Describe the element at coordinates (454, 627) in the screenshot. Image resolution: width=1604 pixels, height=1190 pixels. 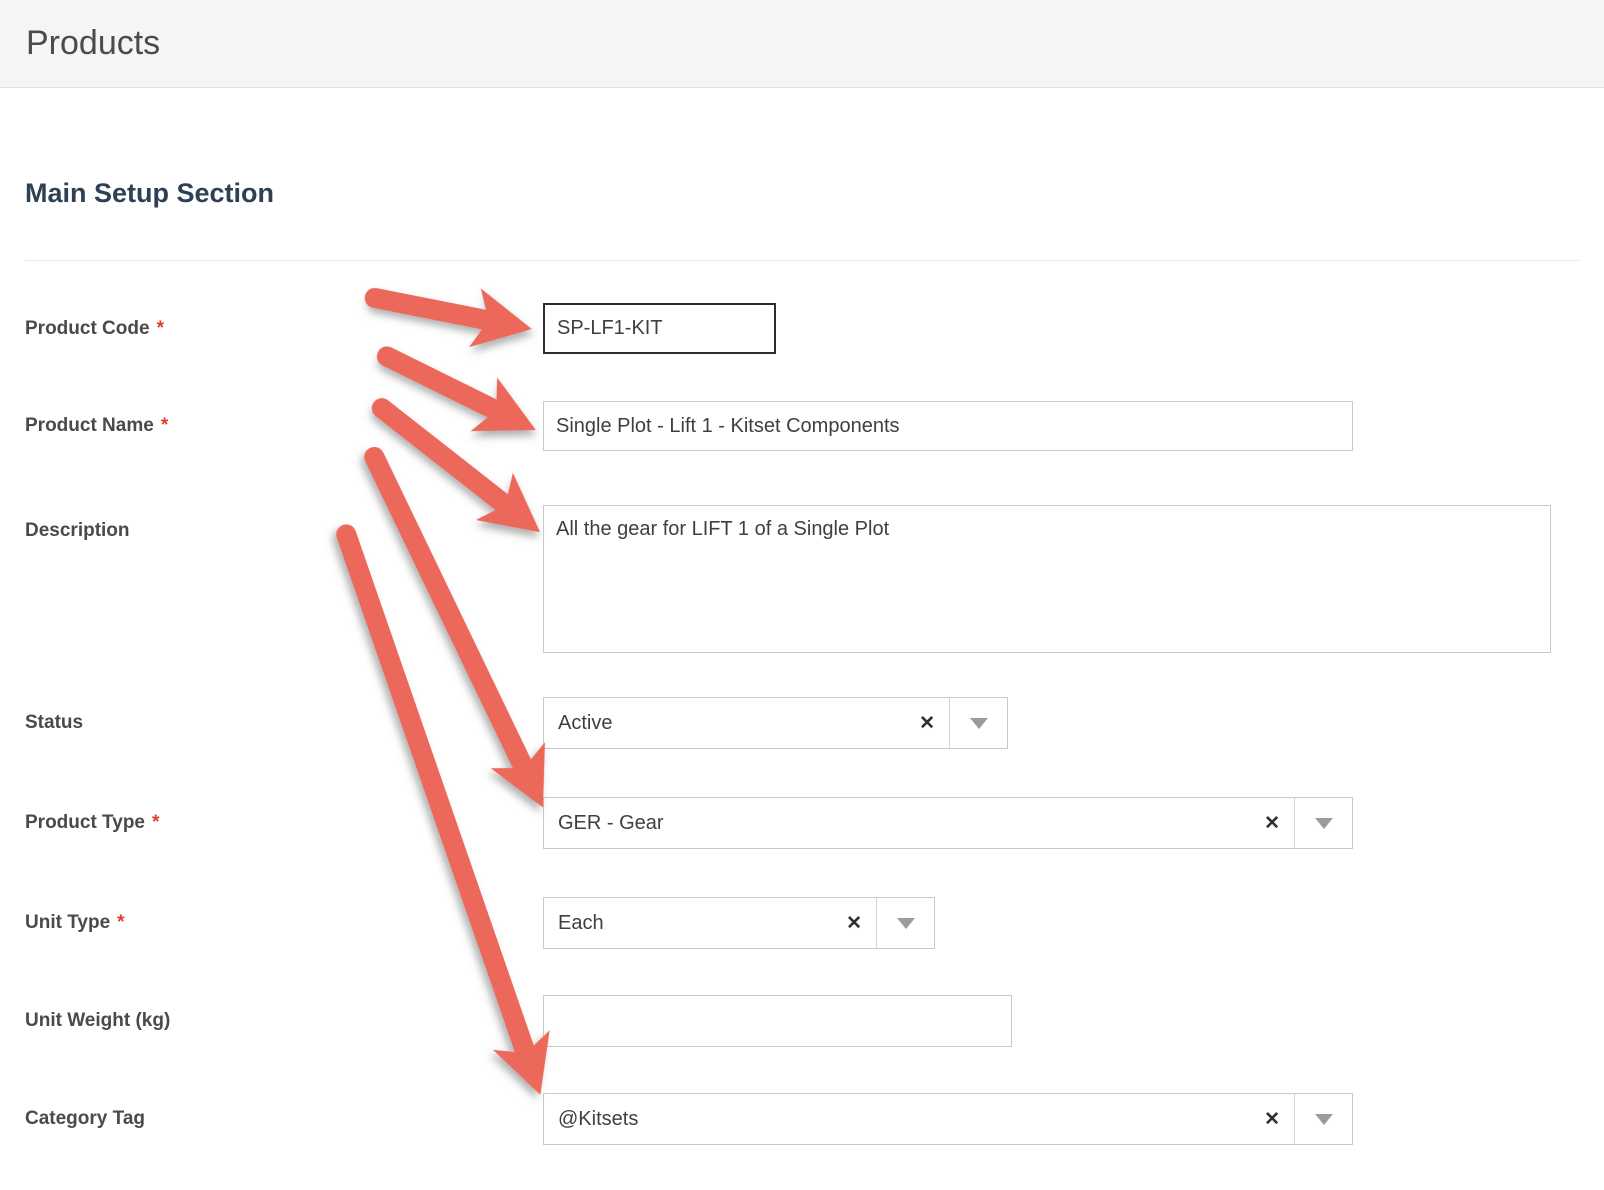
I see `arrow-to-product-type` at that location.